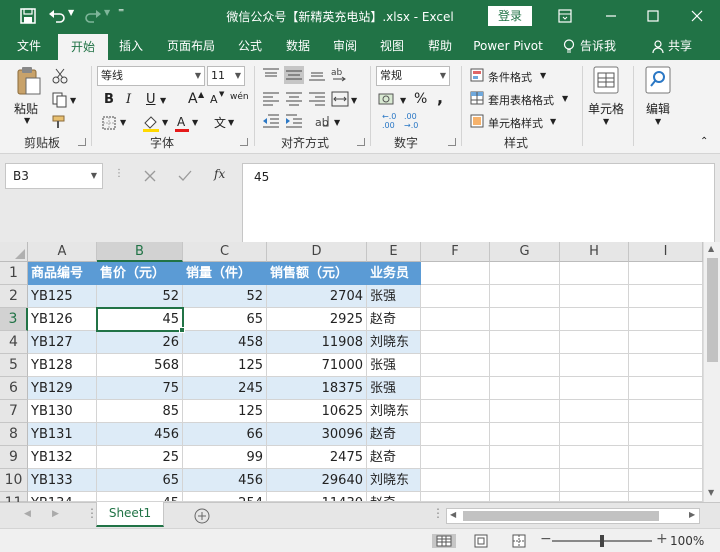 This screenshot has height=552, width=720. What do you see at coordinates (420, 99) in the screenshot?
I see `percent-button: %` at bounding box center [420, 99].